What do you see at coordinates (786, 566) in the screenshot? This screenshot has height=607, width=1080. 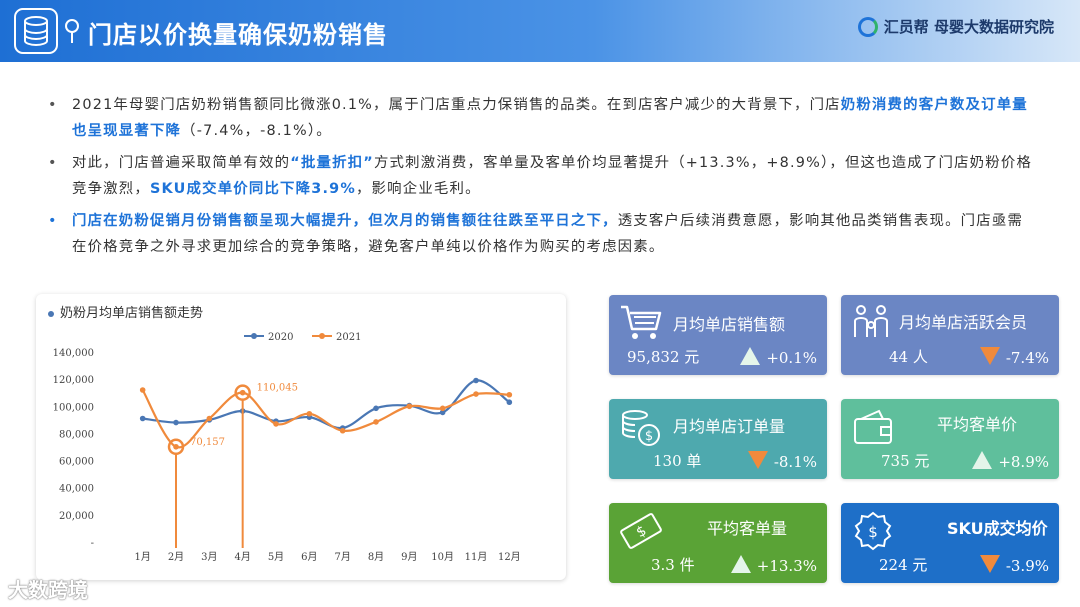 I see `kpi-change-value: +13.3%` at bounding box center [786, 566].